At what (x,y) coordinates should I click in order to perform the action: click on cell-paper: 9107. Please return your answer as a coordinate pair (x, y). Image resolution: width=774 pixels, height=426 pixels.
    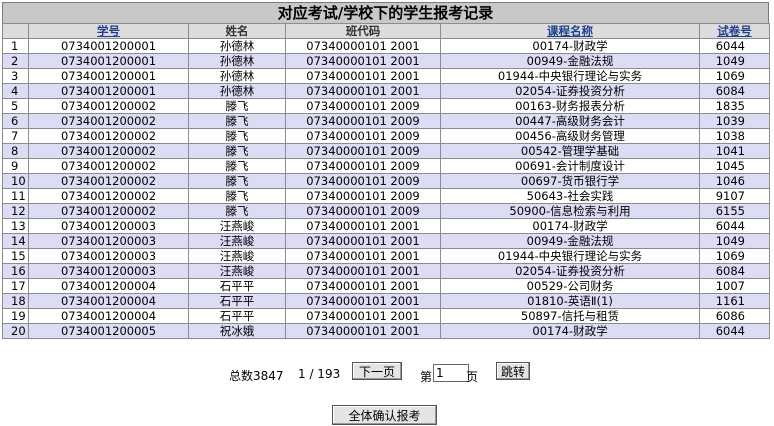
    Looking at the image, I should click on (734, 196).